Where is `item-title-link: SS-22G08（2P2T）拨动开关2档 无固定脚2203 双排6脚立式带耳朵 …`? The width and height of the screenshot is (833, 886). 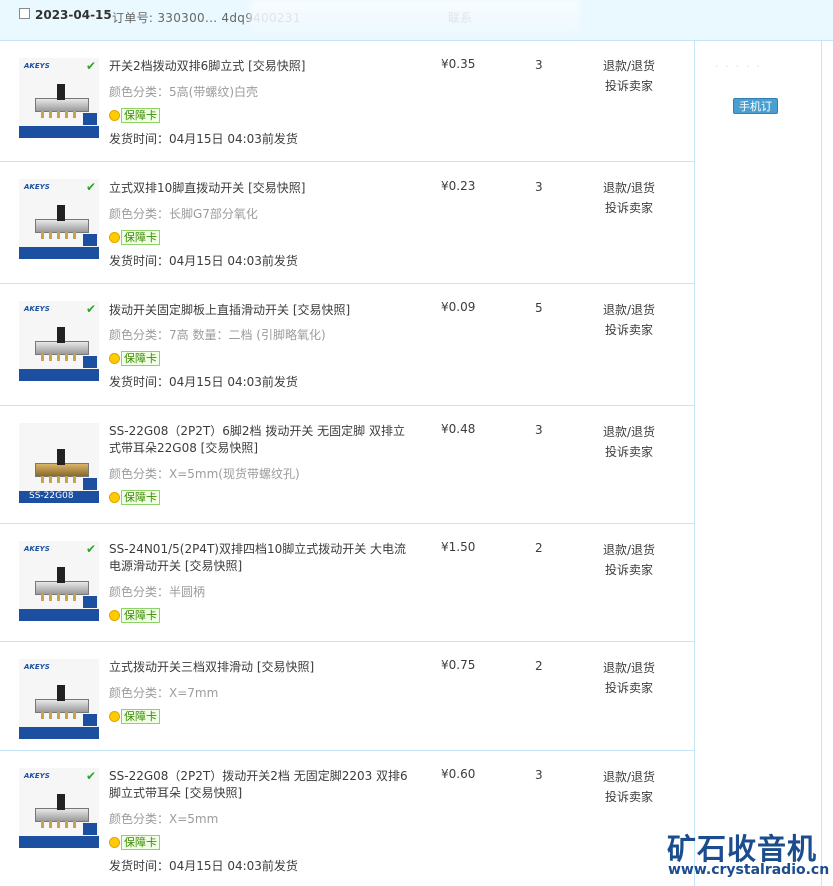
item-title-link: SS-22G08（2P2T）拨动开关2档 无固定脚2203 双排6脚立式带耳朵 … is located at coordinates (259, 785).